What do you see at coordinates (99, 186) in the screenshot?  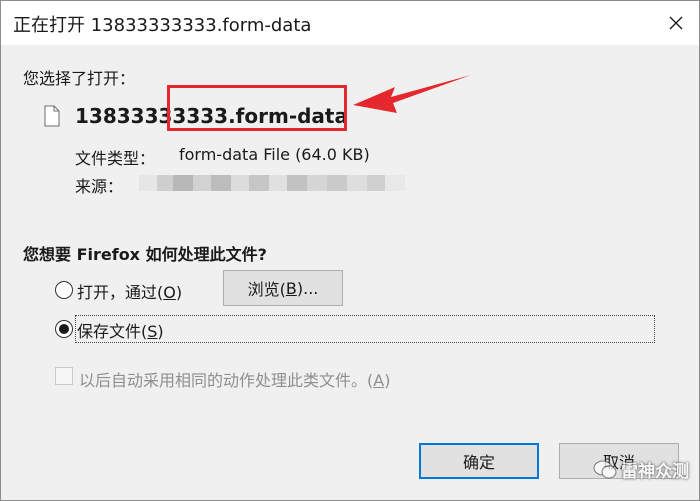 I see `source-label: 来源：` at bounding box center [99, 186].